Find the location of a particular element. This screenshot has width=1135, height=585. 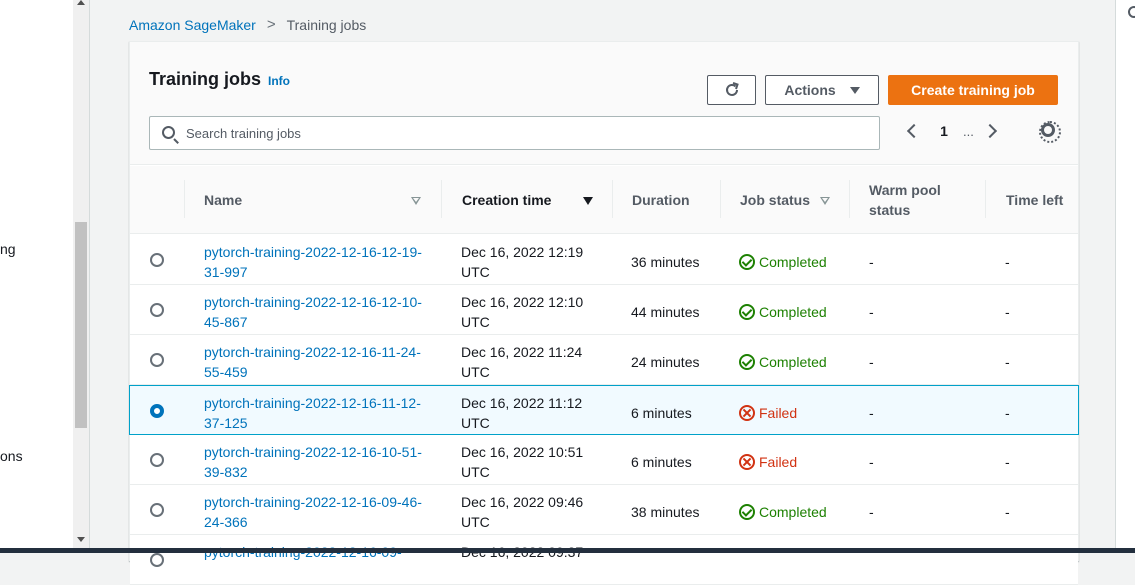

status-text: Failed is located at coordinates (778, 413).